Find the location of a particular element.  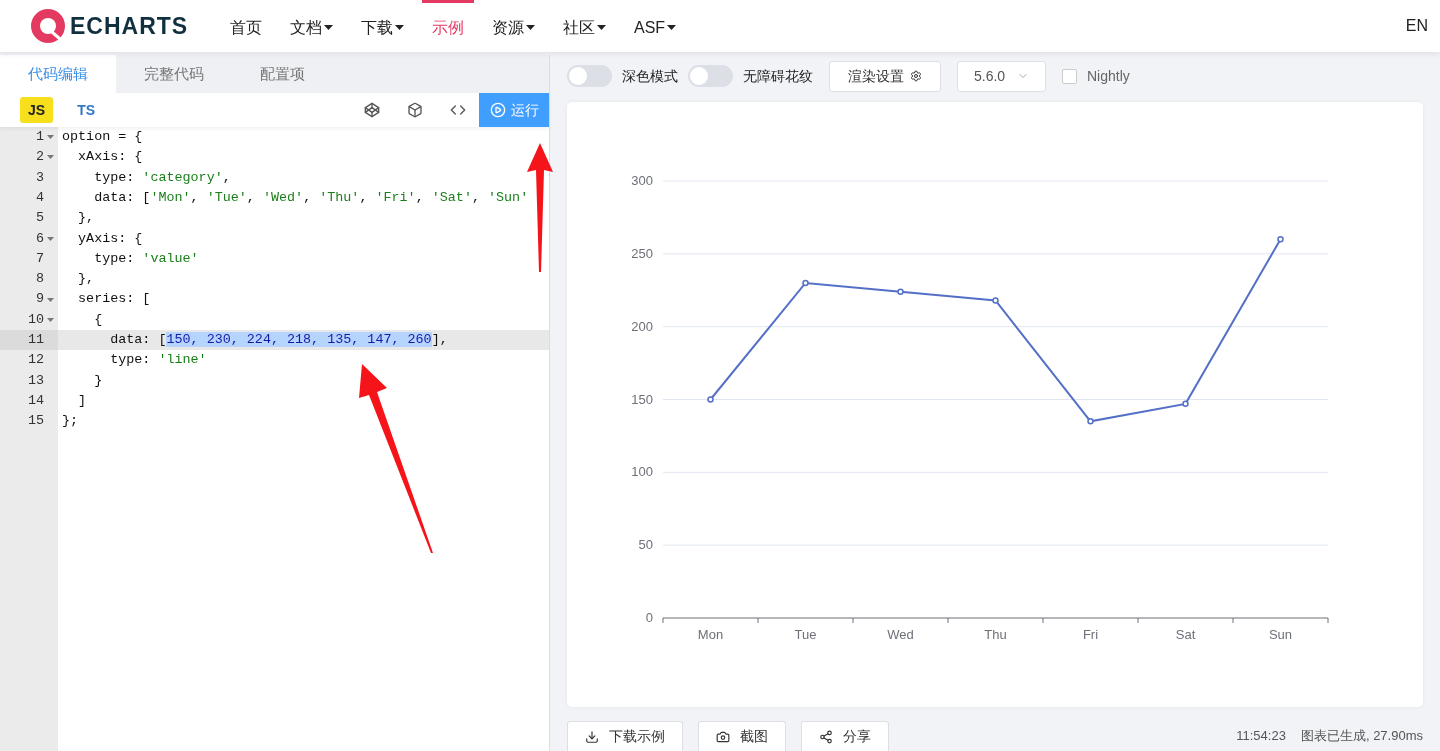

x-tick-label: Sat is located at coordinates (1185, 634).